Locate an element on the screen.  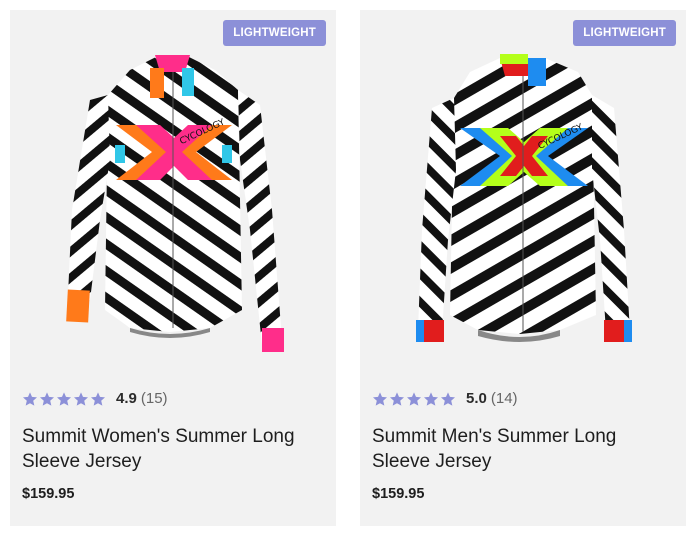
rating-score: 5.0 is located at coordinates (476, 398).